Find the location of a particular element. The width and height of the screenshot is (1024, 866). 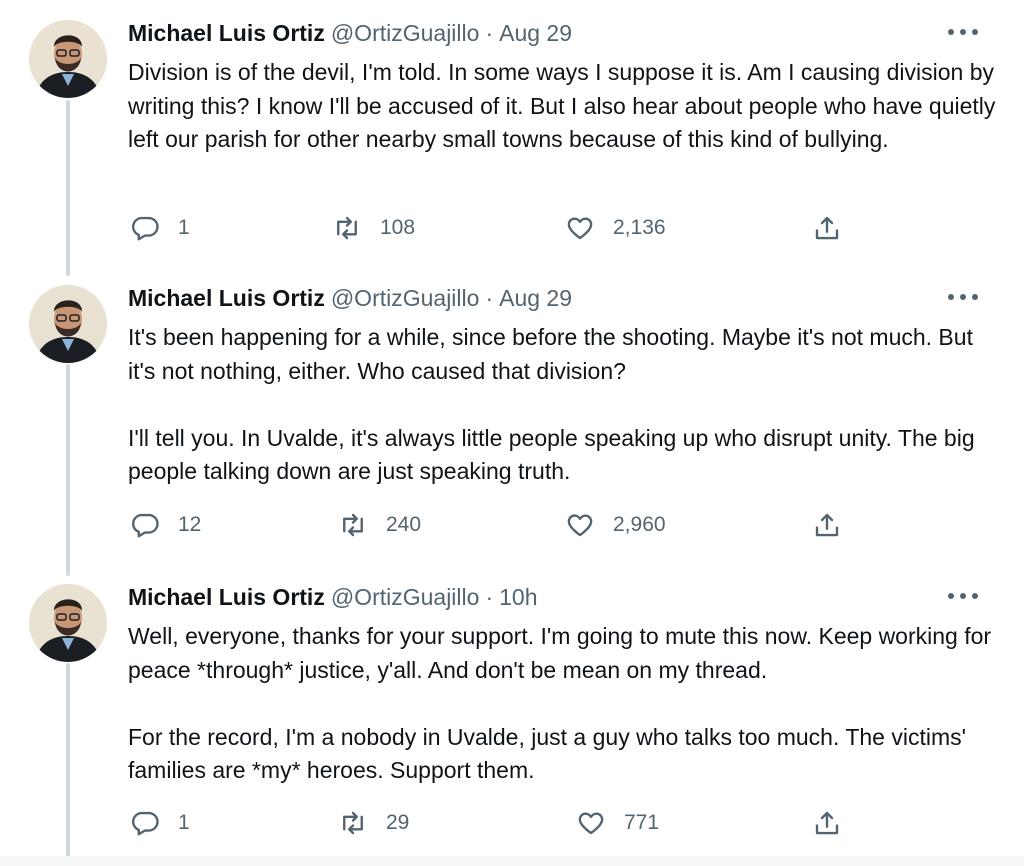

like-count: 771 is located at coordinates (642, 822).